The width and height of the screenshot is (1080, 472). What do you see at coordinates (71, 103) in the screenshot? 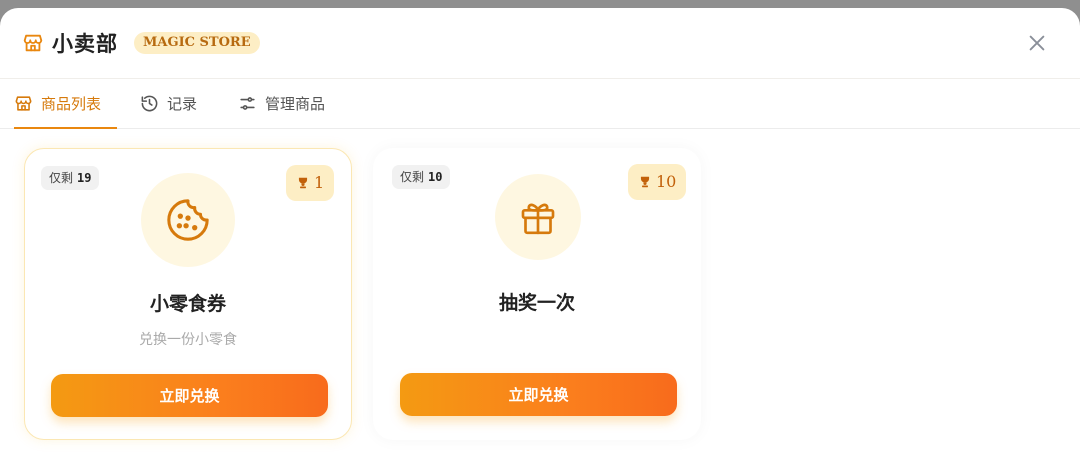
I see `tab-label: 商品列表` at bounding box center [71, 103].